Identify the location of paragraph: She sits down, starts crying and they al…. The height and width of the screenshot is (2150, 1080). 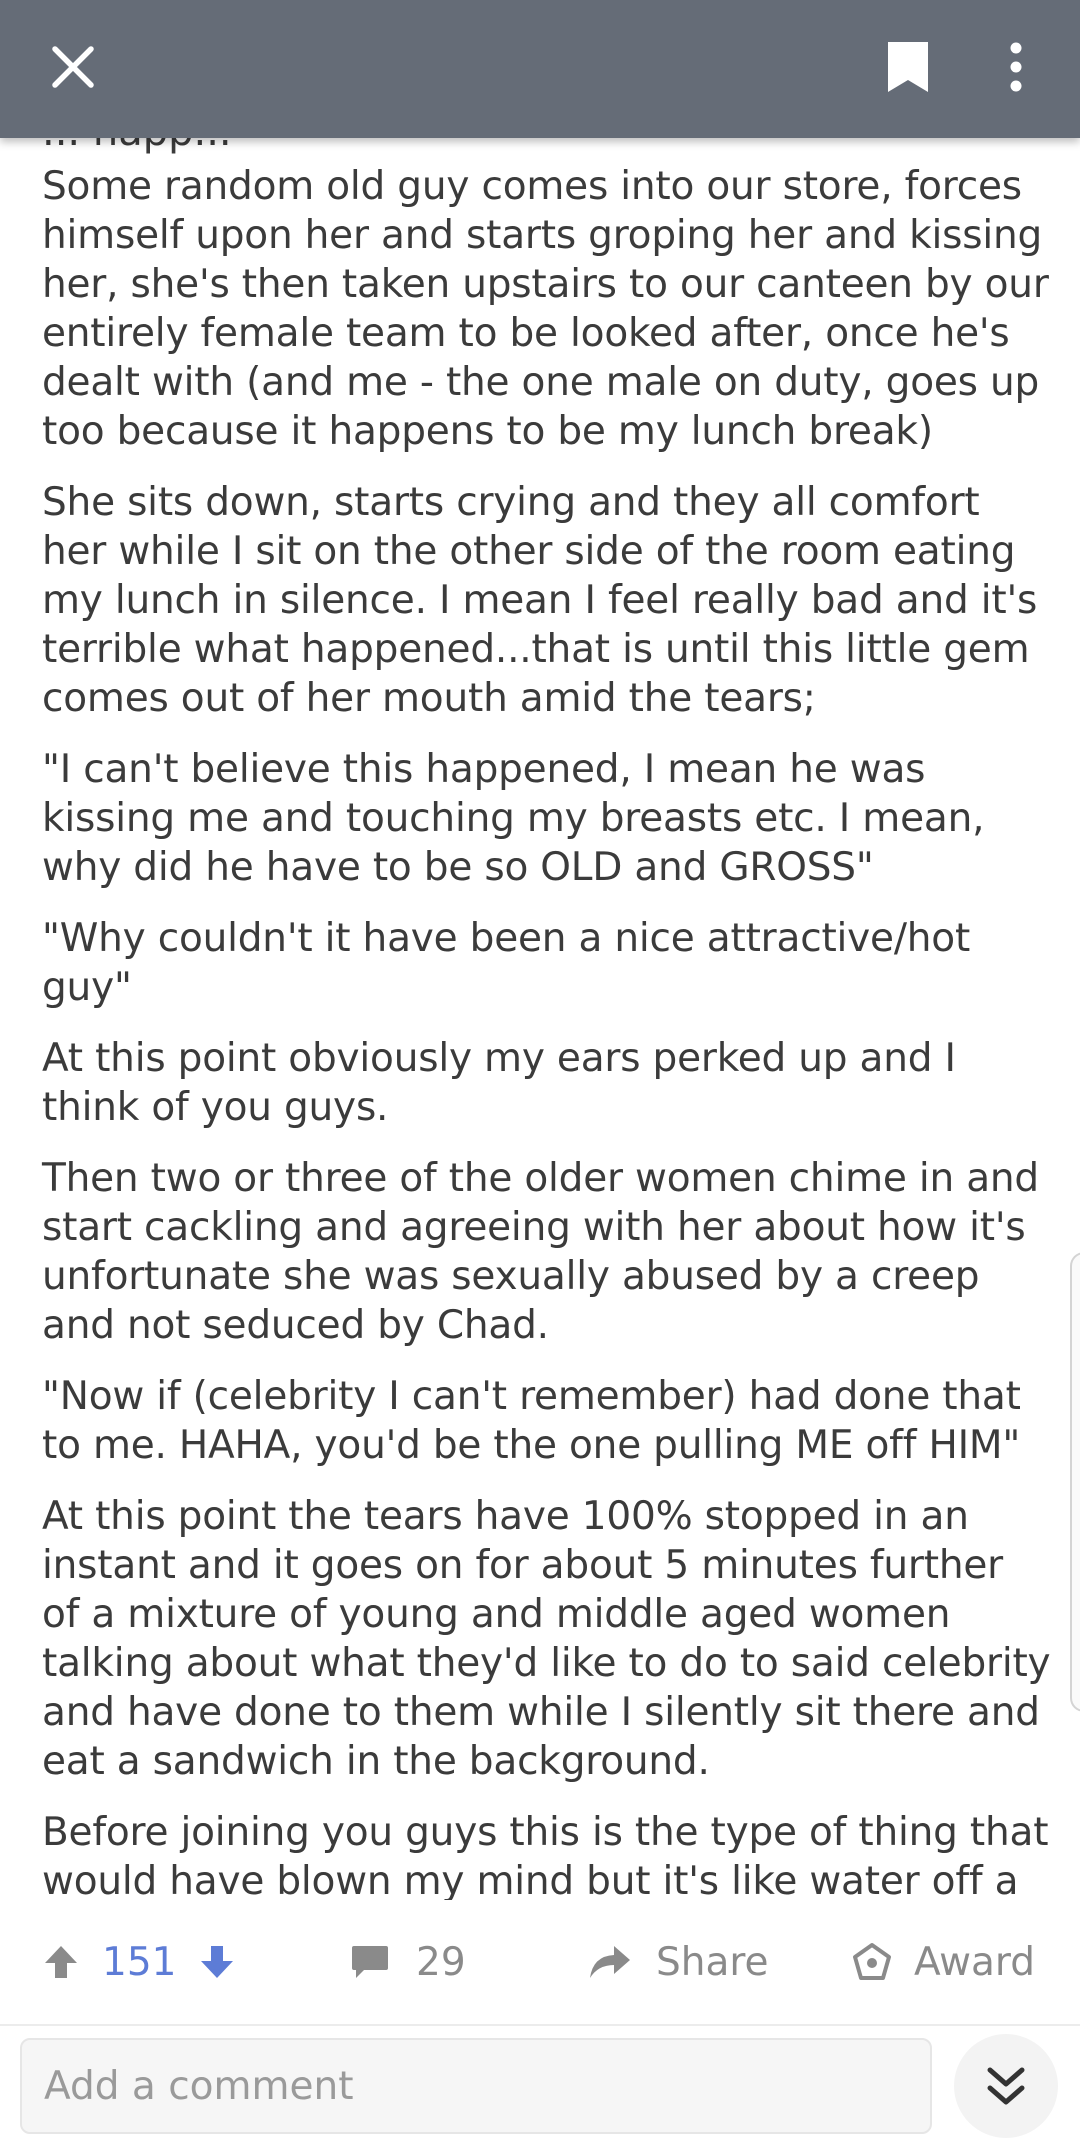
(540, 600).